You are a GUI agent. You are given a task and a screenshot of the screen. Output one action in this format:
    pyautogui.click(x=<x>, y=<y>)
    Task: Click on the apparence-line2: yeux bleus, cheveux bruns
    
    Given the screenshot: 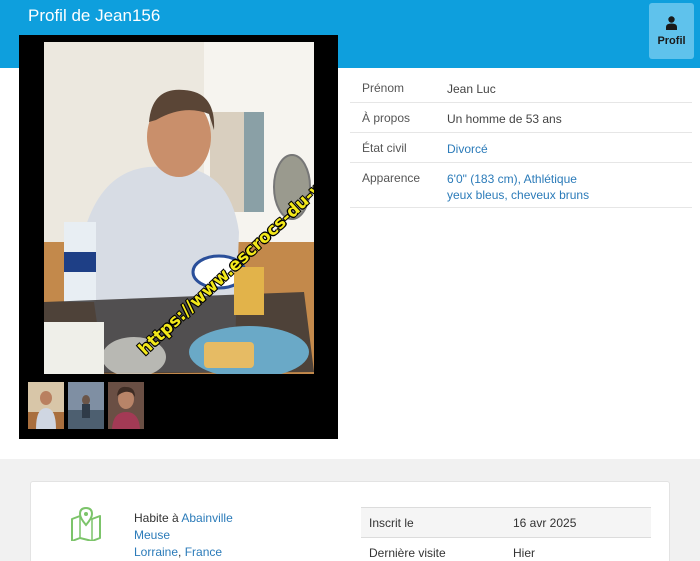 What is the action you would take?
    pyautogui.click(x=518, y=195)
    